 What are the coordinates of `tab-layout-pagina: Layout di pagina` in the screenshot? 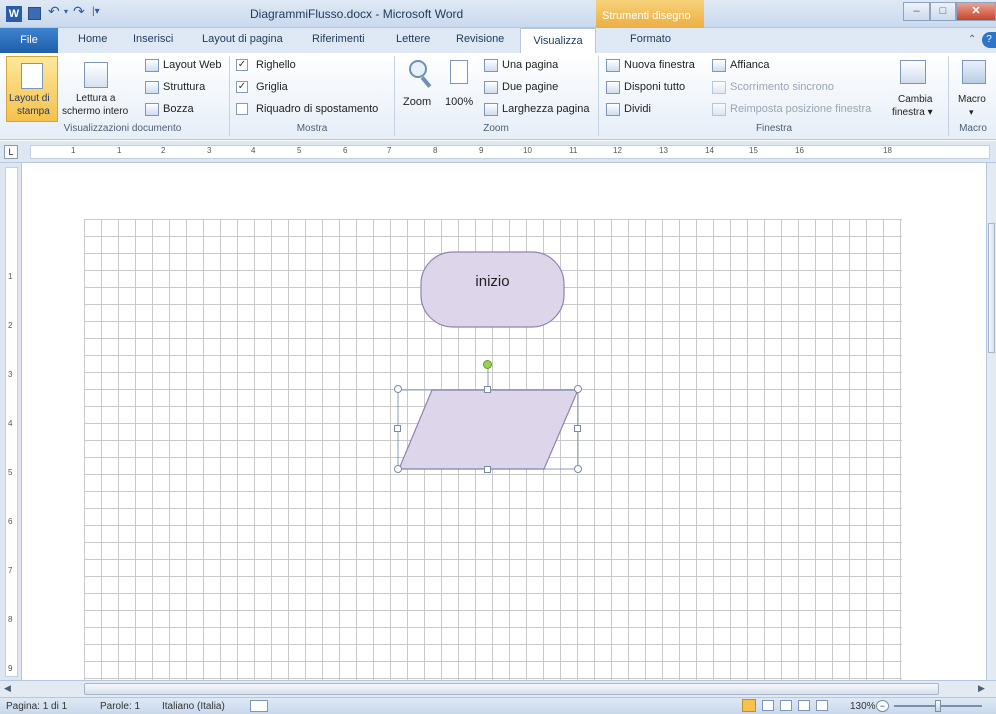 It's located at (242, 39).